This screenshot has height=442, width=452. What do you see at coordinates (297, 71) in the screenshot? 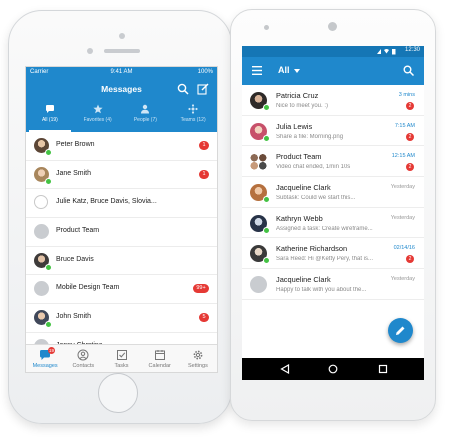
I see `chevron-down-icon` at bounding box center [297, 71].